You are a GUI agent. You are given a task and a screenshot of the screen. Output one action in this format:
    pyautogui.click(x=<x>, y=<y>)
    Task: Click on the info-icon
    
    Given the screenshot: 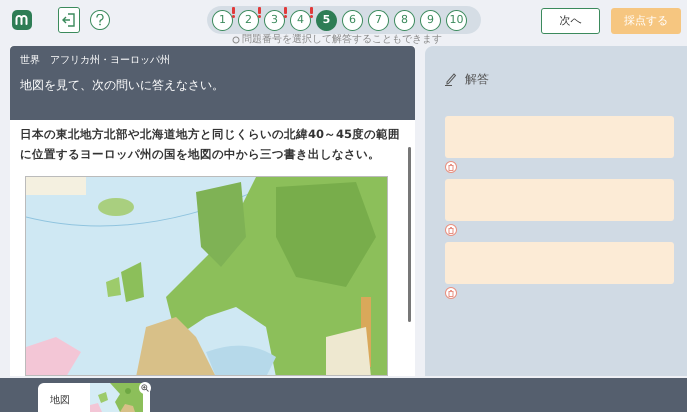 What is the action you would take?
    pyautogui.click(x=236, y=40)
    